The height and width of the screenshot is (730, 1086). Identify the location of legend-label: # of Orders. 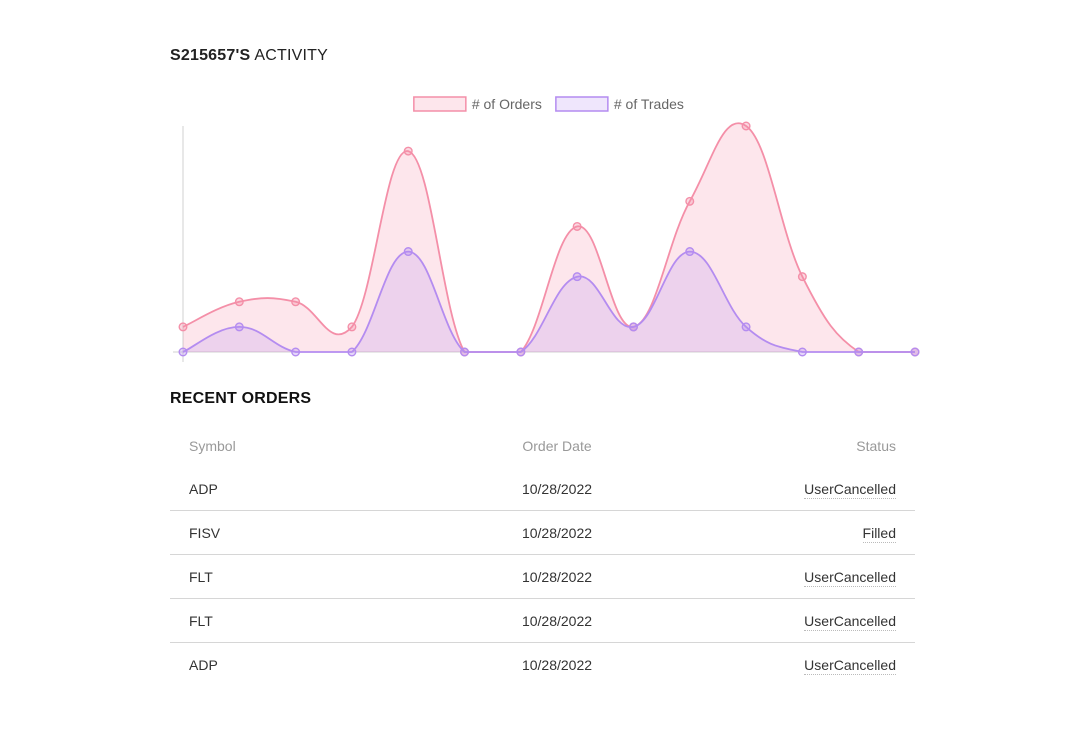
(507, 104).